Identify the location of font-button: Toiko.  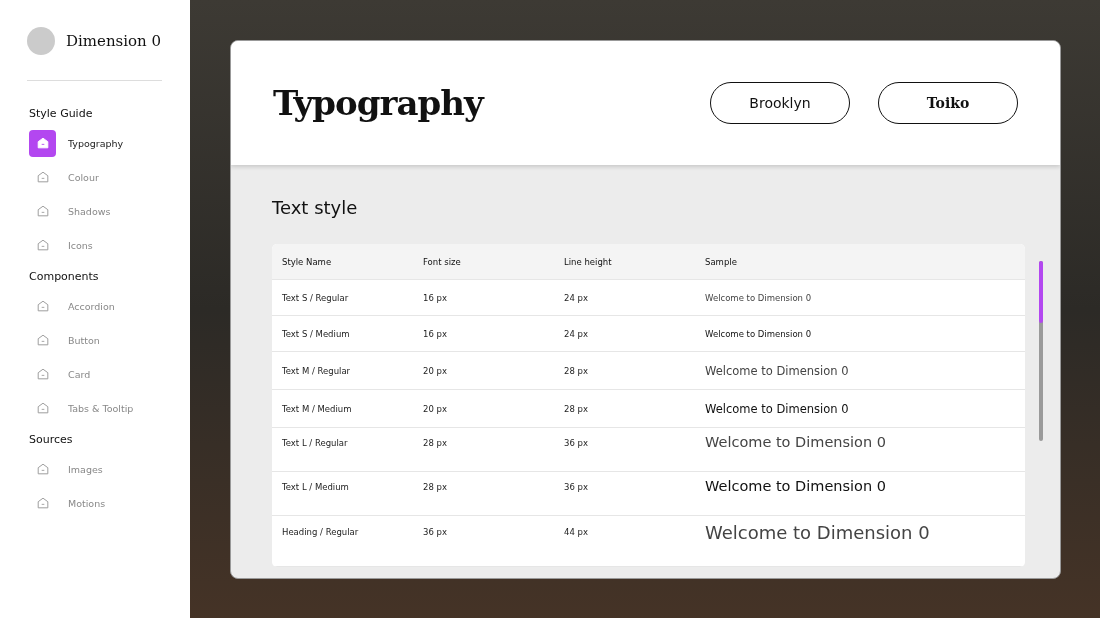
(948, 103).